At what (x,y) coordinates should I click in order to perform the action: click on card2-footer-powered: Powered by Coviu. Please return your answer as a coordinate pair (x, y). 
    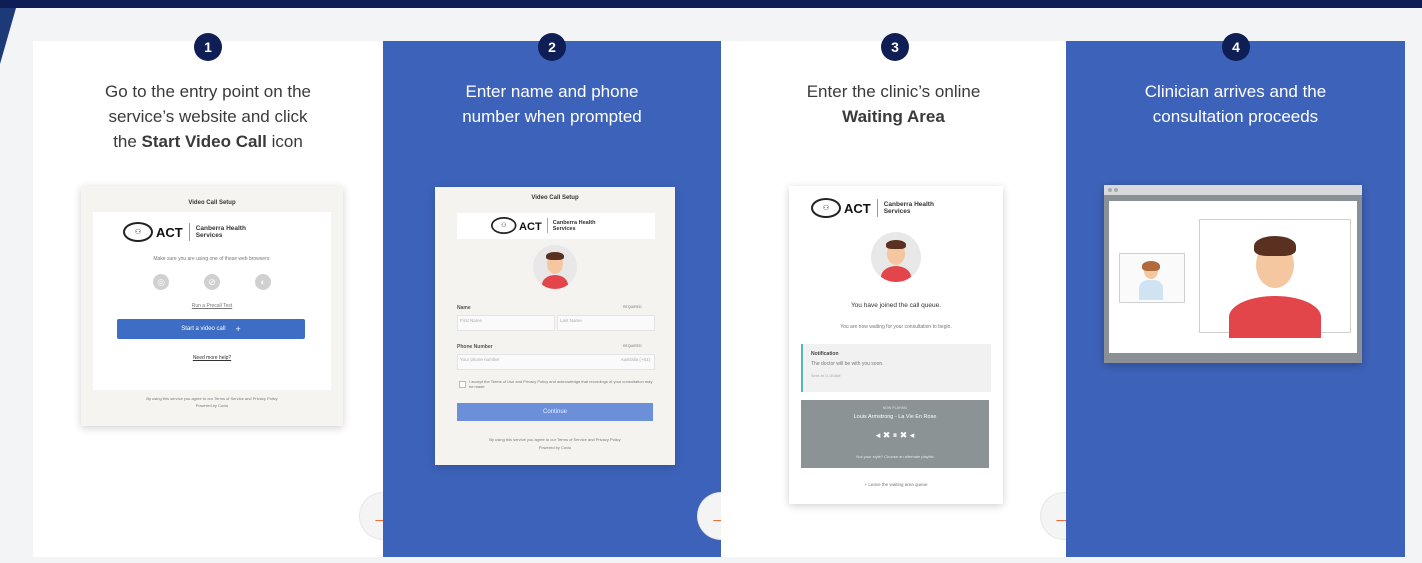
    Looking at the image, I should click on (555, 447).